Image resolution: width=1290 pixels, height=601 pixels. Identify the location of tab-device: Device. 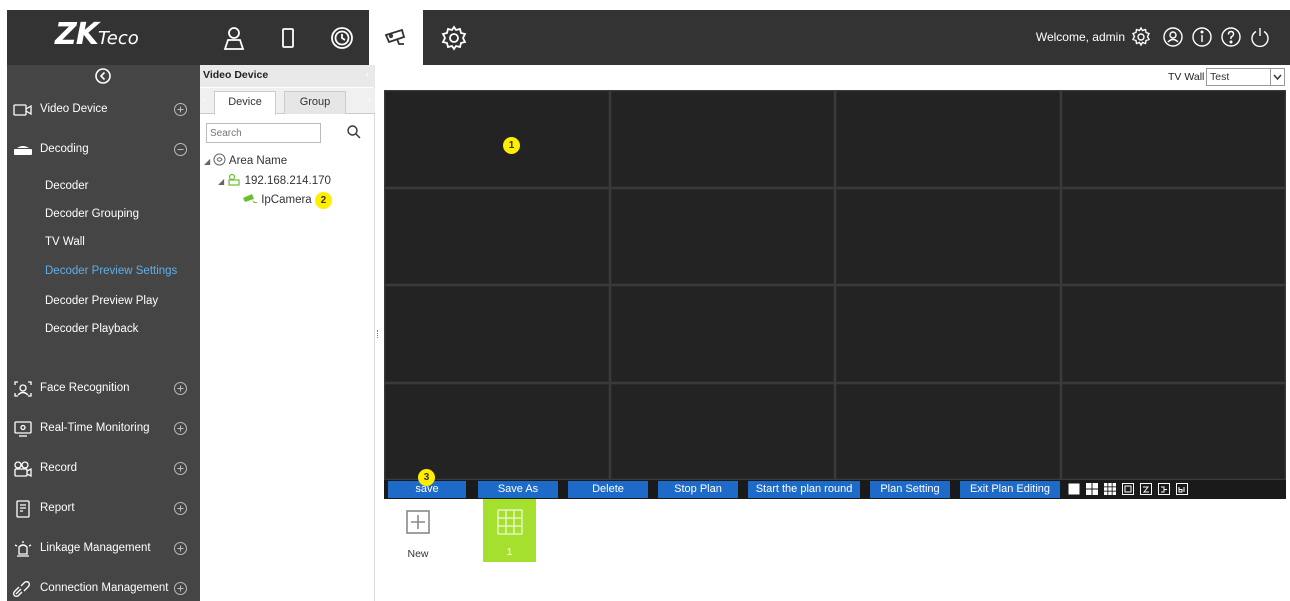
(245, 103).